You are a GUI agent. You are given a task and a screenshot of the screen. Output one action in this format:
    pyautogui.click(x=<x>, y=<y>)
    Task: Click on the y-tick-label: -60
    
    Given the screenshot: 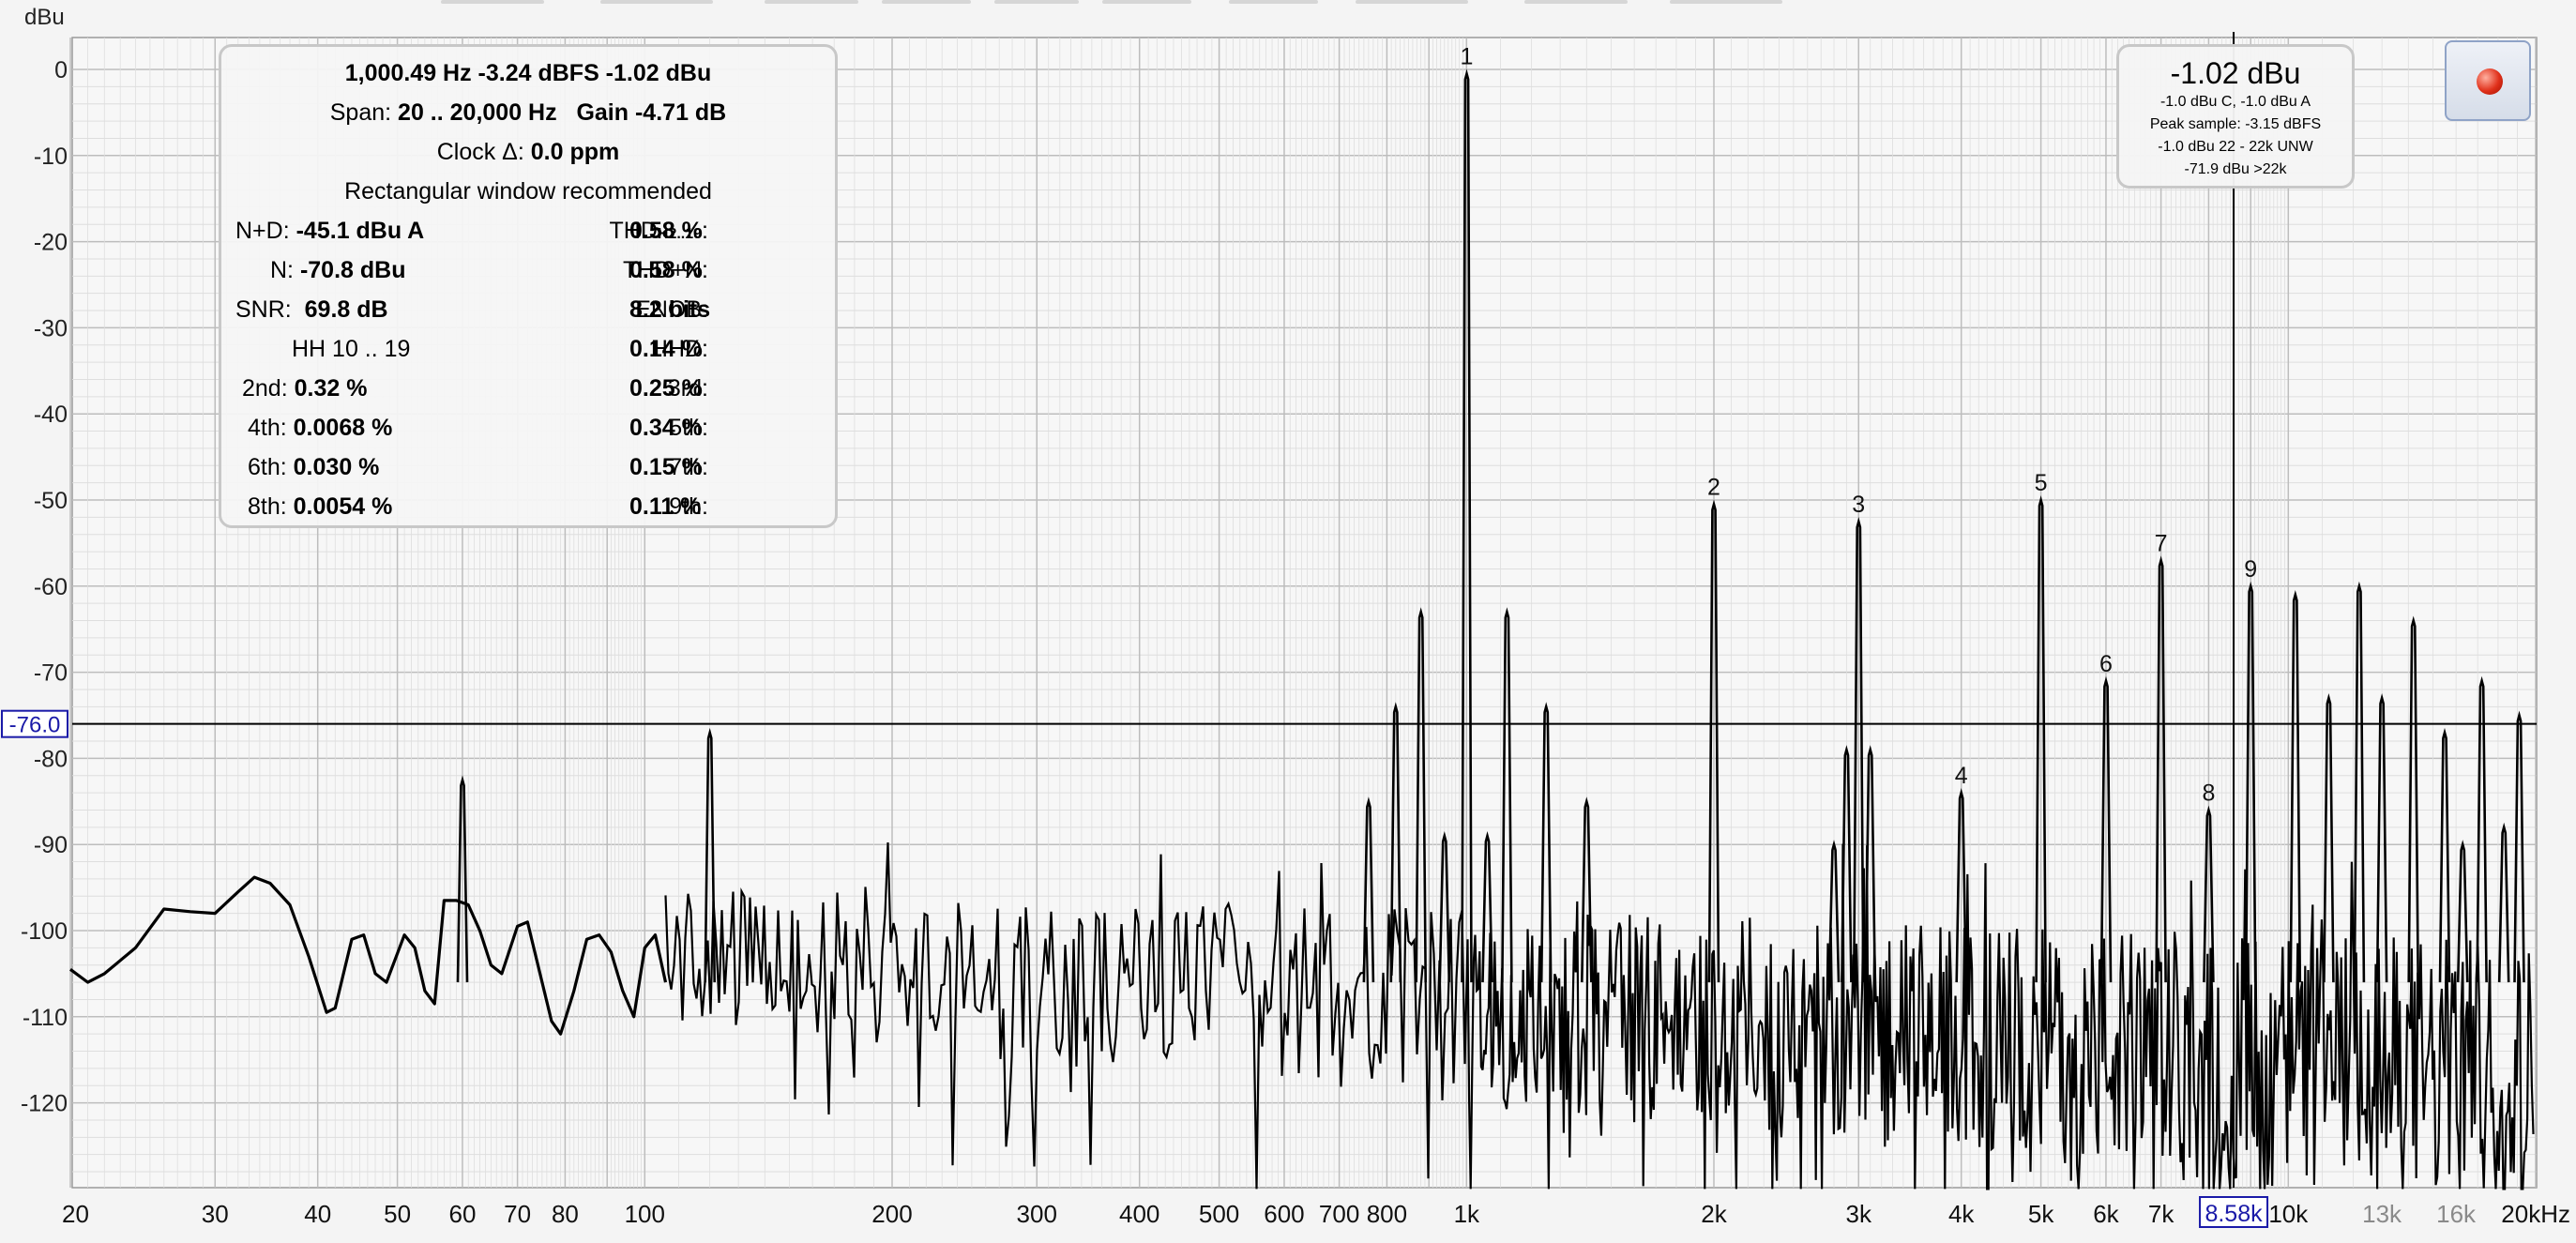 What is the action you would take?
    pyautogui.click(x=51, y=587)
    